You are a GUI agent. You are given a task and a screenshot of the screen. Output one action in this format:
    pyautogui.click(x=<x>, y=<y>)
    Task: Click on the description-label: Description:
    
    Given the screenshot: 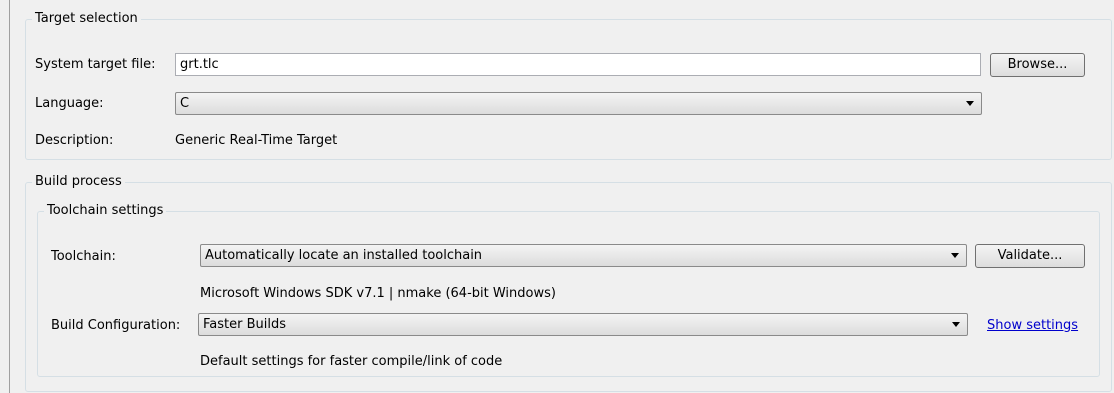 What is the action you would take?
    pyautogui.click(x=74, y=140)
    